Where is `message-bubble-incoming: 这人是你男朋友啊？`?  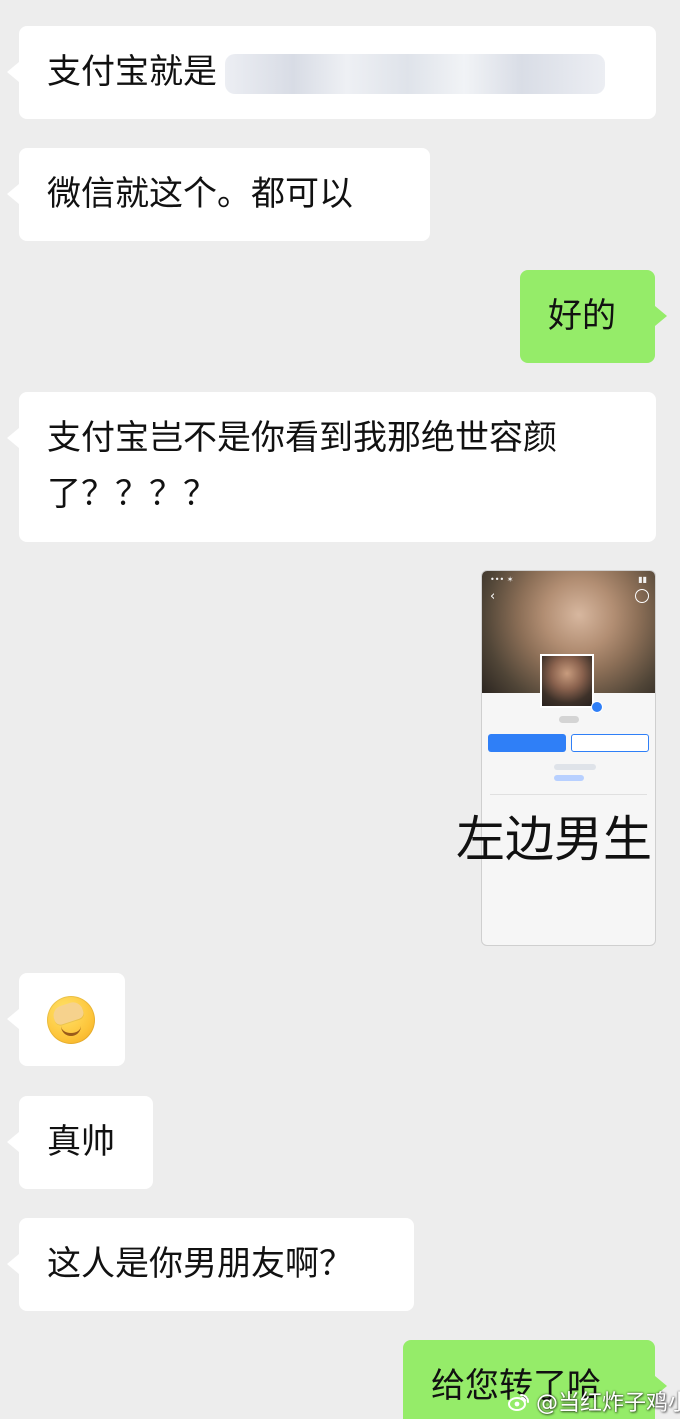
message-bubble-incoming: 这人是你男朋友啊？ is located at coordinates (210, 1264).